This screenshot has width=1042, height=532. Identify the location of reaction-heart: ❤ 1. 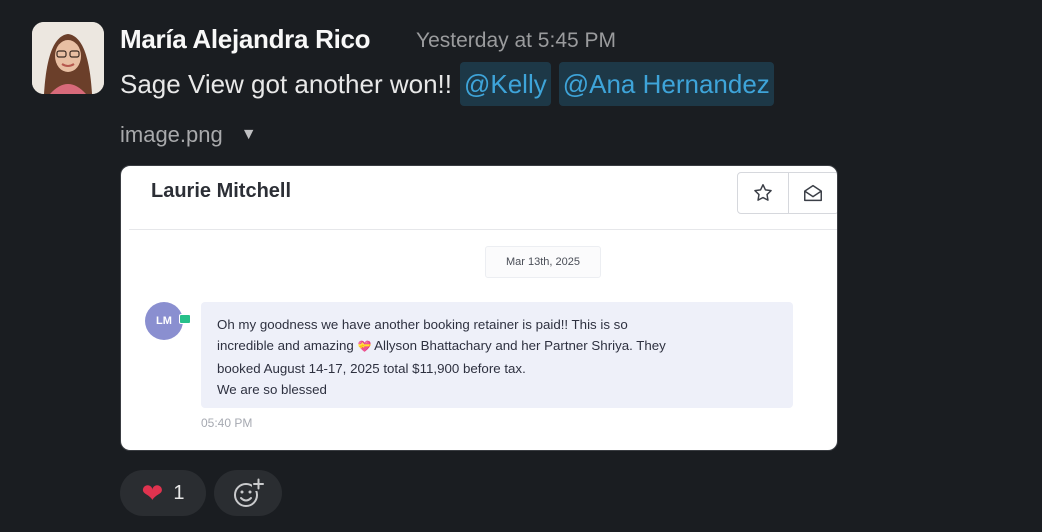
(163, 493).